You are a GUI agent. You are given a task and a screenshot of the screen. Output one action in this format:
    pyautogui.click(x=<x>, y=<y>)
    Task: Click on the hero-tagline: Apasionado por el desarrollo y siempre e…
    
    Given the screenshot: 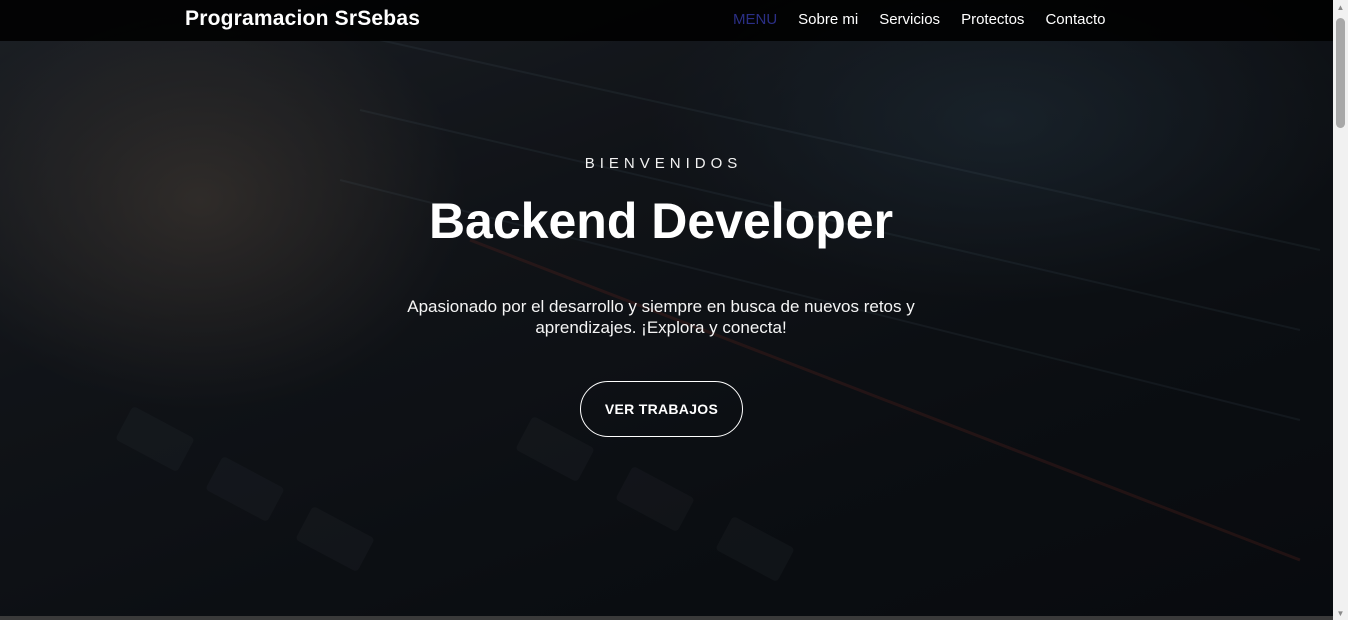 What is the action you would take?
    pyautogui.click(x=661, y=317)
    